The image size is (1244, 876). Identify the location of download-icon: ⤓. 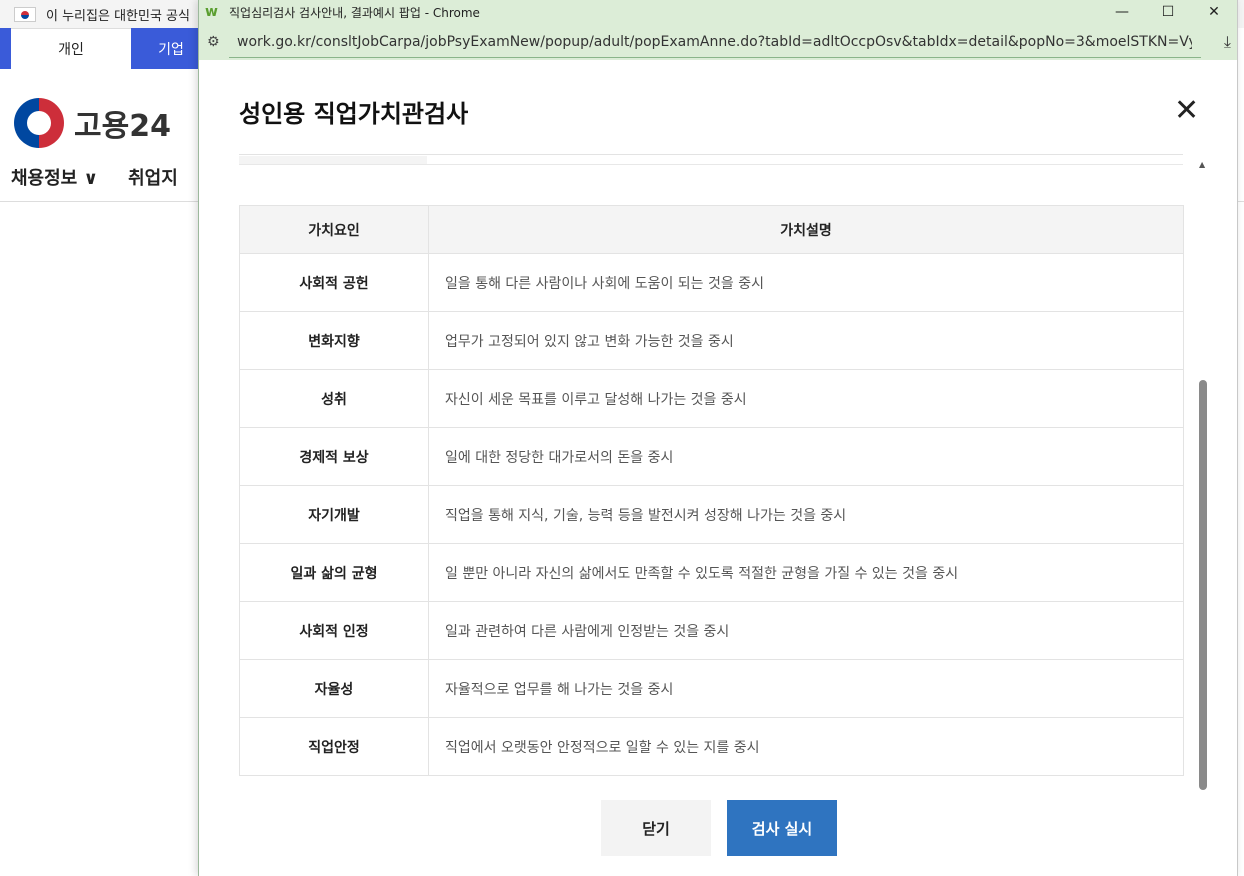
(1227, 42).